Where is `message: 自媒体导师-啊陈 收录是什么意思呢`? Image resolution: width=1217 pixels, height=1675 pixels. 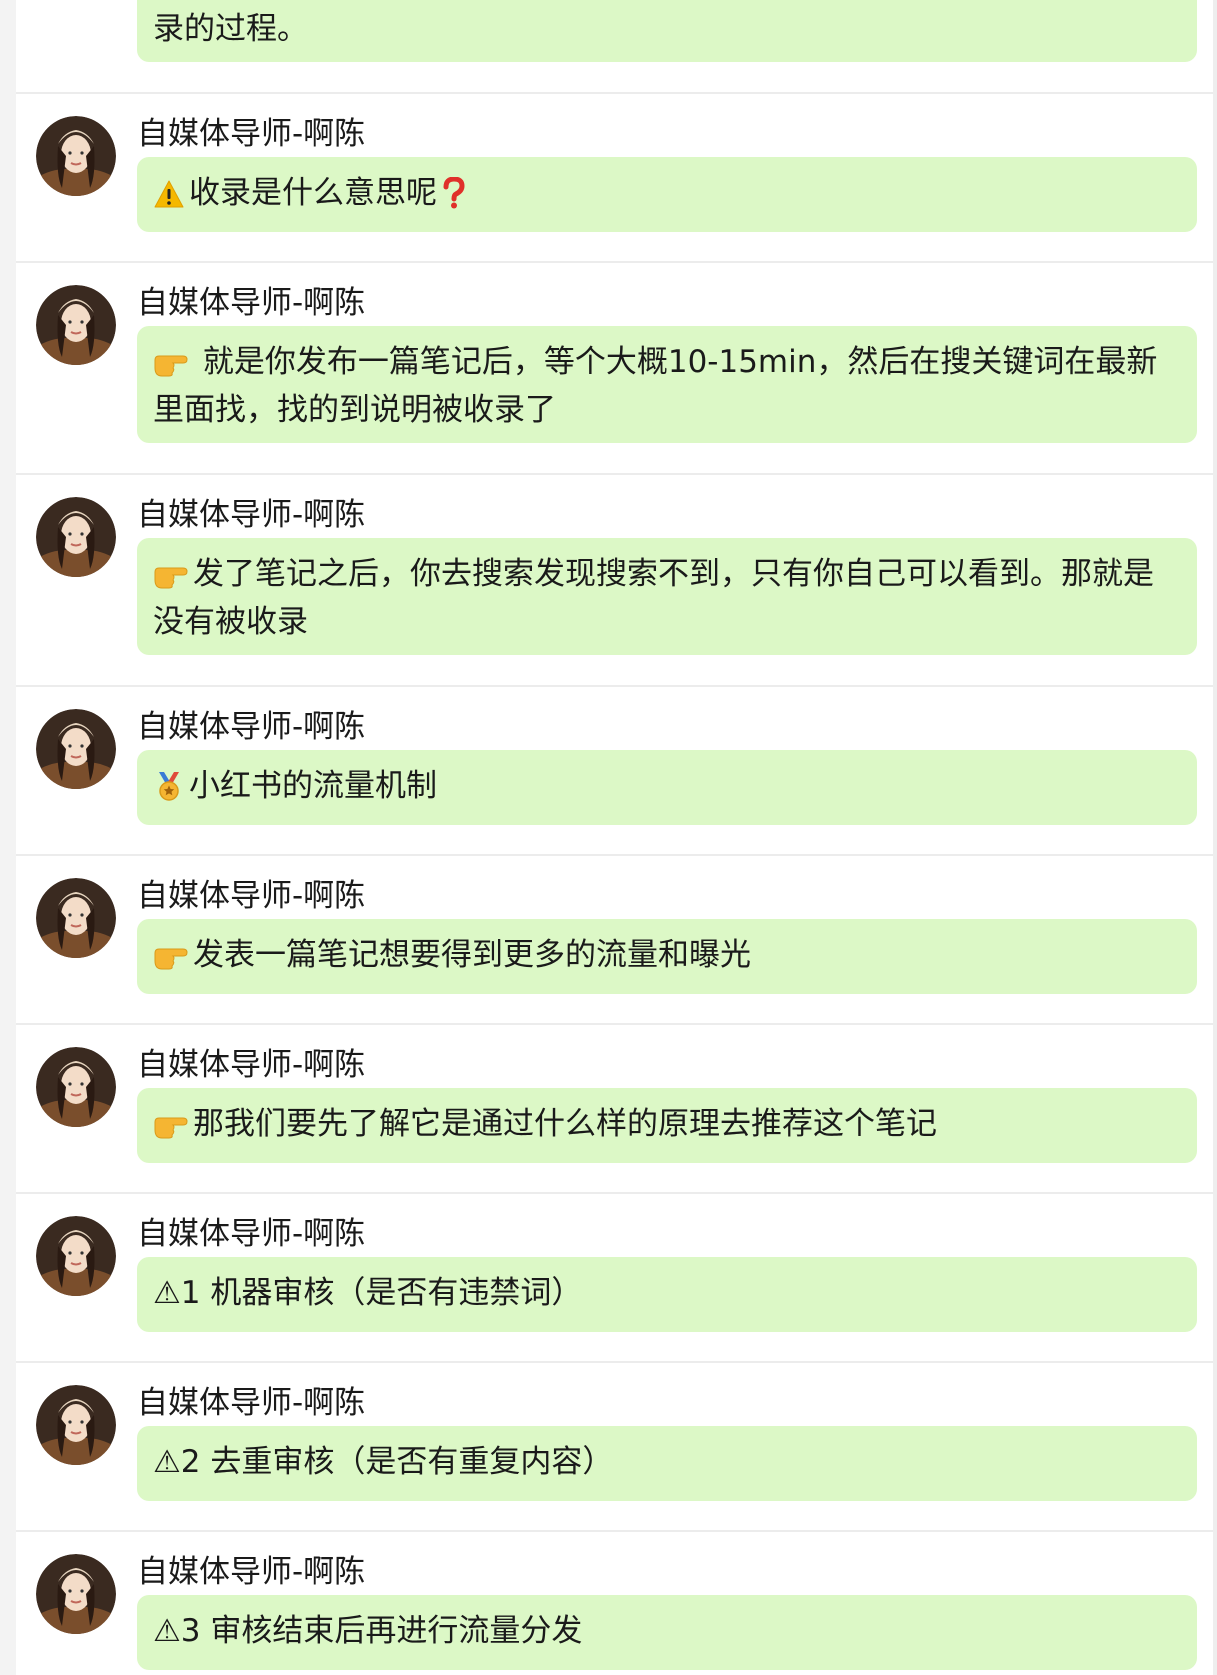 message: 自媒体导师-啊陈 收录是什么意思呢 is located at coordinates (616, 178).